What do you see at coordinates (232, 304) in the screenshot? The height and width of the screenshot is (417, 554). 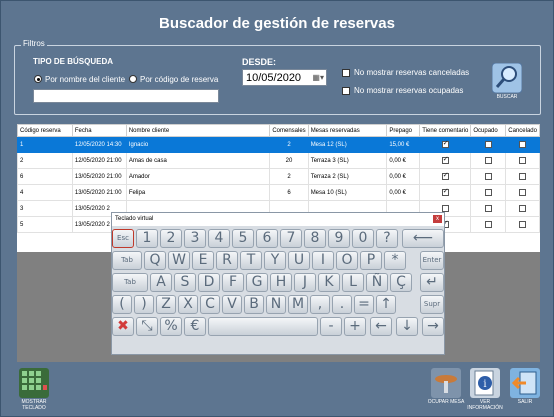 I see `key-v: V` at bounding box center [232, 304].